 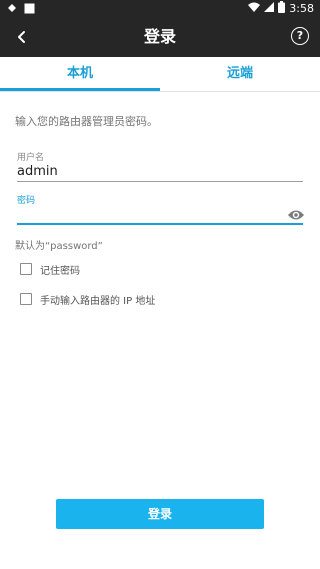 What do you see at coordinates (26, 299) in the screenshot?
I see `manual-ip-checkbox` at bounding box center [26, 299].